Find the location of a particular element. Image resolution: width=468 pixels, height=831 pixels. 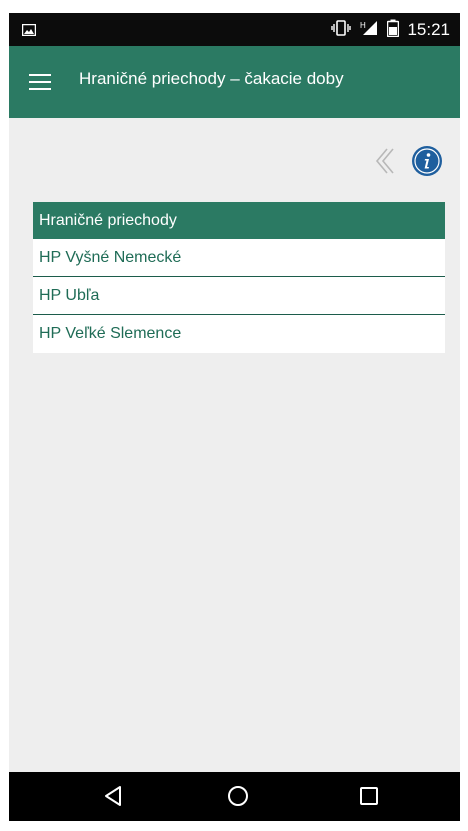

battery-icon is located at coordinates (393, 30).